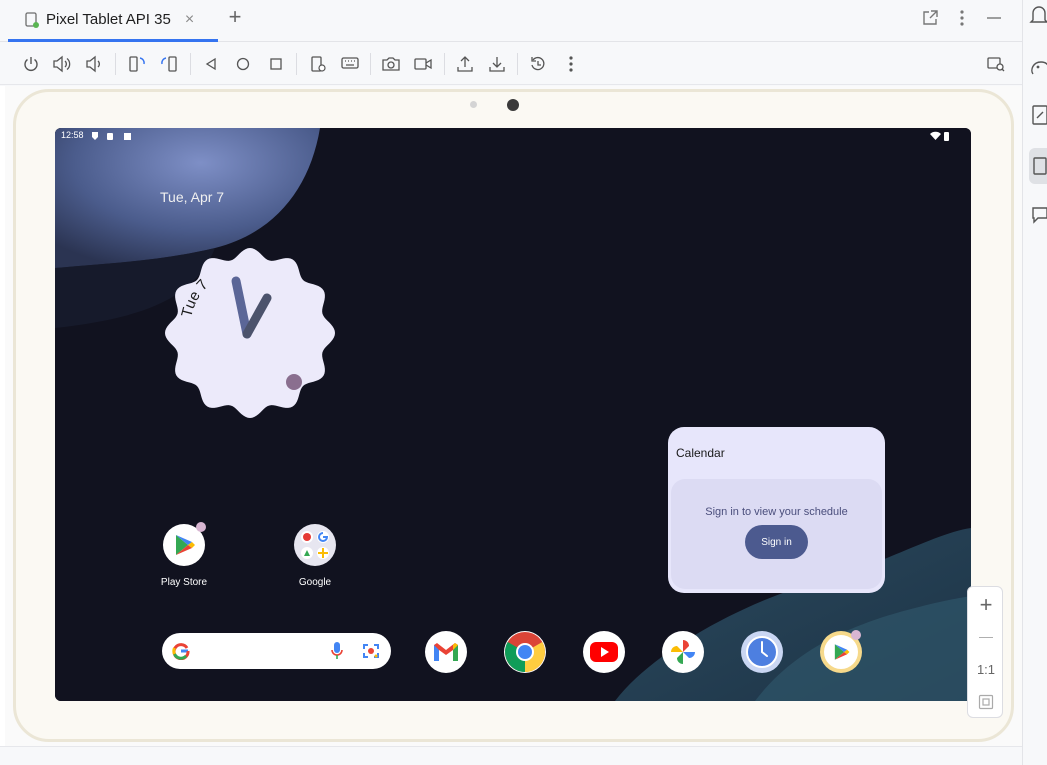  Describe the element at coordinates (235, 17) in the screenshot. I see `new-tab-button: +` at that location.